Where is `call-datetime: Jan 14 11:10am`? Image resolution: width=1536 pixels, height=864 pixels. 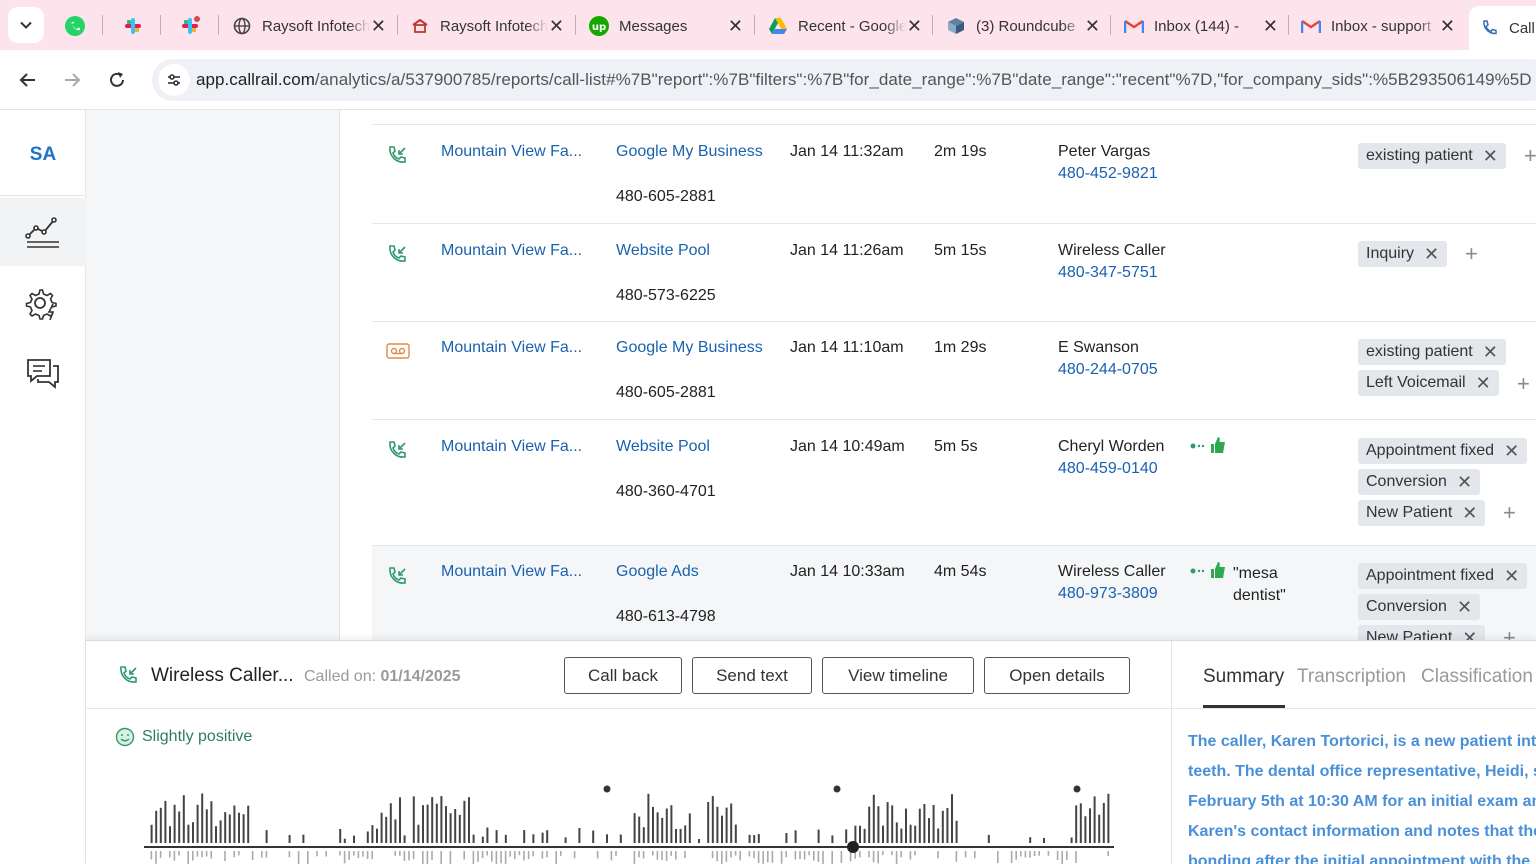 call-datetime: Jan 14 11:10am is located at coordinates (847, 347).